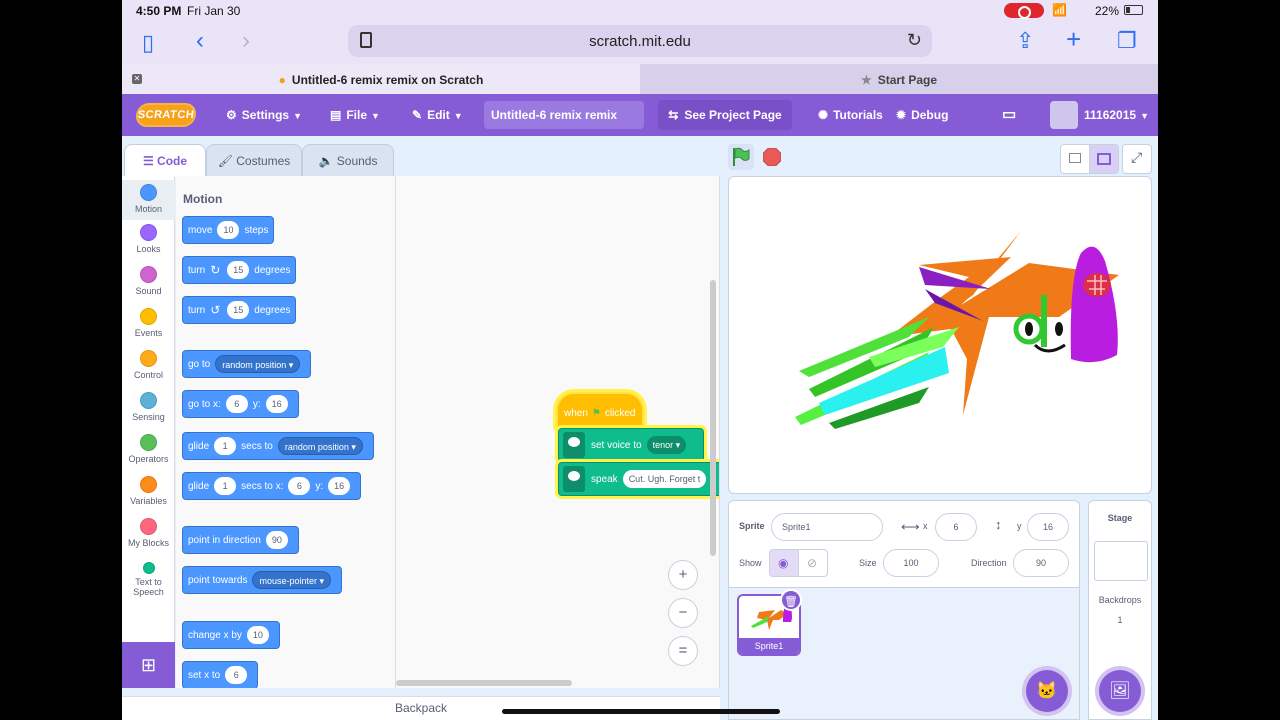 This screenshot has width=1280, height=720. What do you see at coordinates (1137, 159) in the screenshot?
I see `fullscreen-button: ⤢` at bounding box center [1137, 159].